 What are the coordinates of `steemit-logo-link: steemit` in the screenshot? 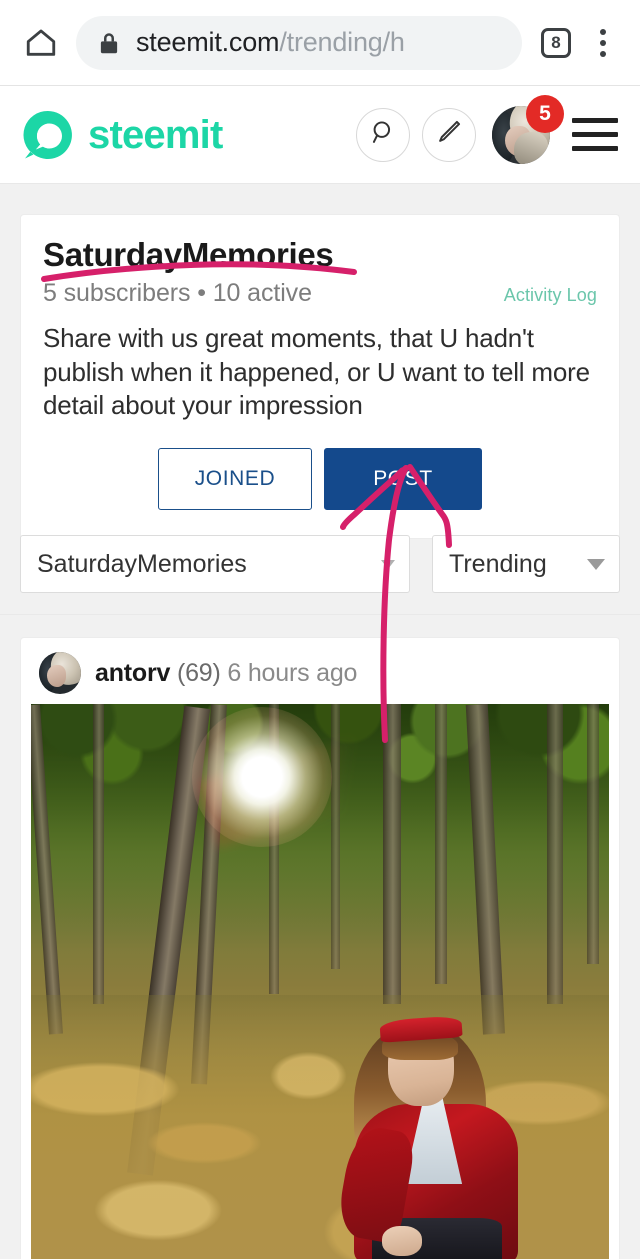 It's located at (122, 135).